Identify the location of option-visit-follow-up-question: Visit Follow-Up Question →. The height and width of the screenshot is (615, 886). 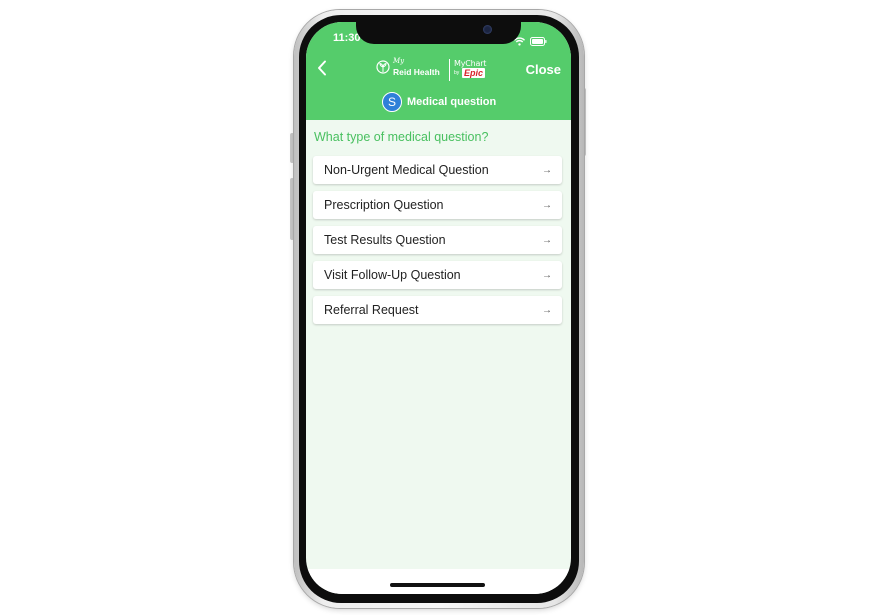
(437, 275).